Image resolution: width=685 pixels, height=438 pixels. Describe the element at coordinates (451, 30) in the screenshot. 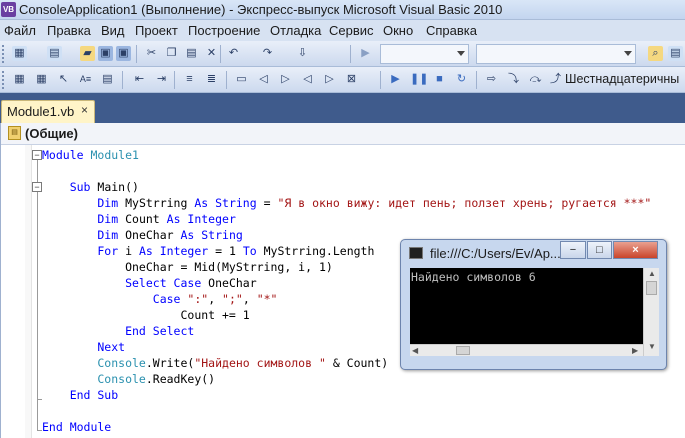

I see `menu-help: Справка` at that location.